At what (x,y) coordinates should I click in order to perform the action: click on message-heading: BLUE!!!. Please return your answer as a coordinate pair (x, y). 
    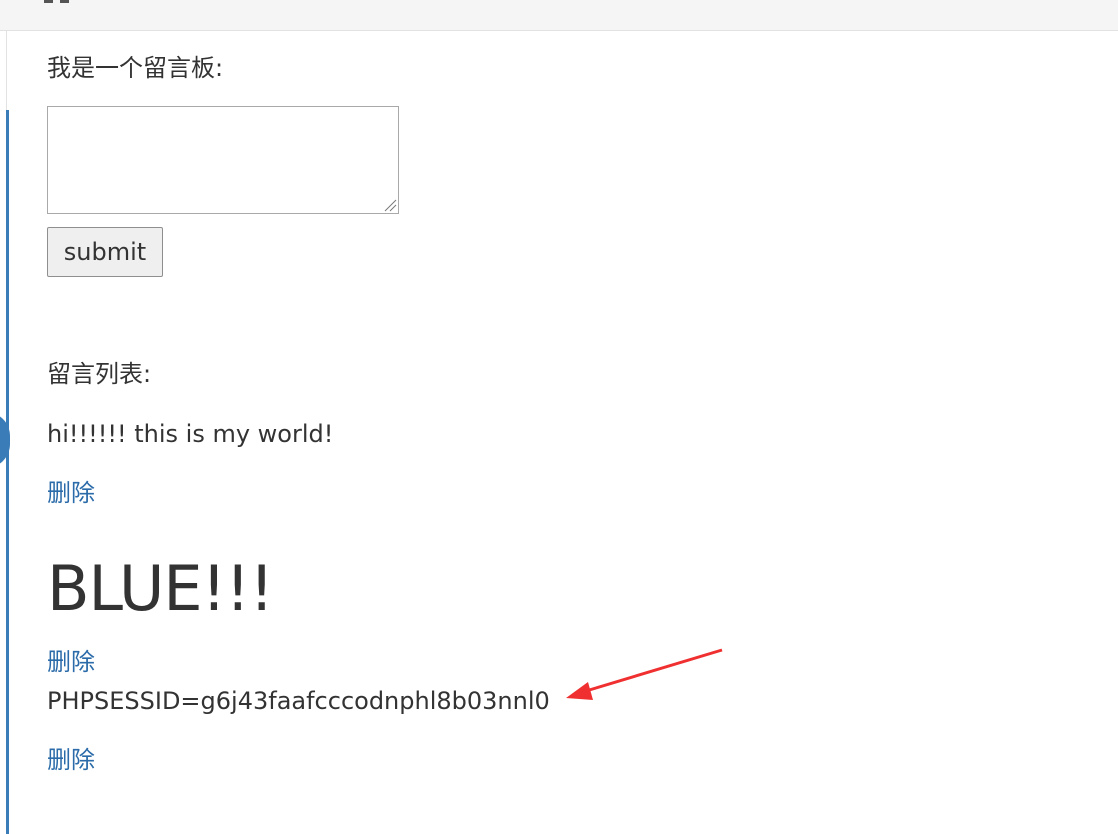
    Looking at the image, I should click on (160, 588).